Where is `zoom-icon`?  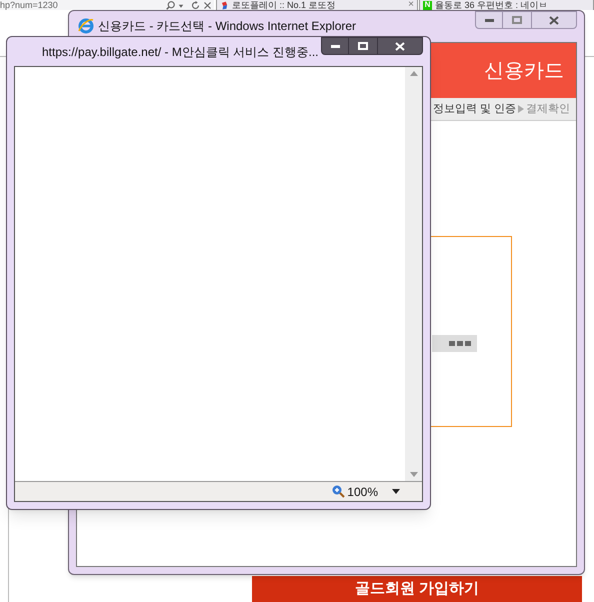 zoom-icon is located at coordinates (339, 491).